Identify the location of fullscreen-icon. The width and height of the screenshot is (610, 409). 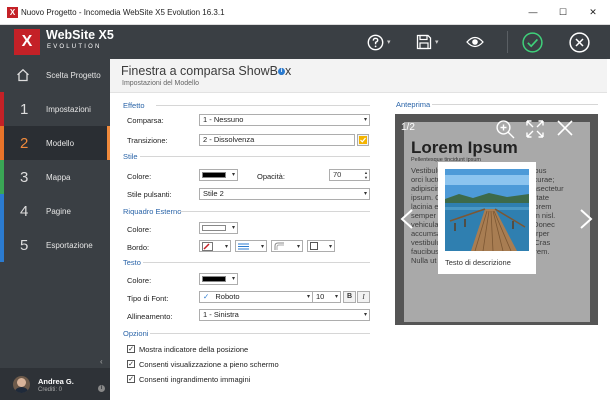
(535, 129).